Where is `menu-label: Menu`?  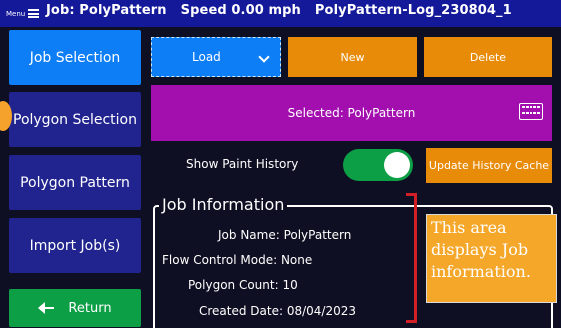 menu-label: Menu is located at coordinates (16, 13).